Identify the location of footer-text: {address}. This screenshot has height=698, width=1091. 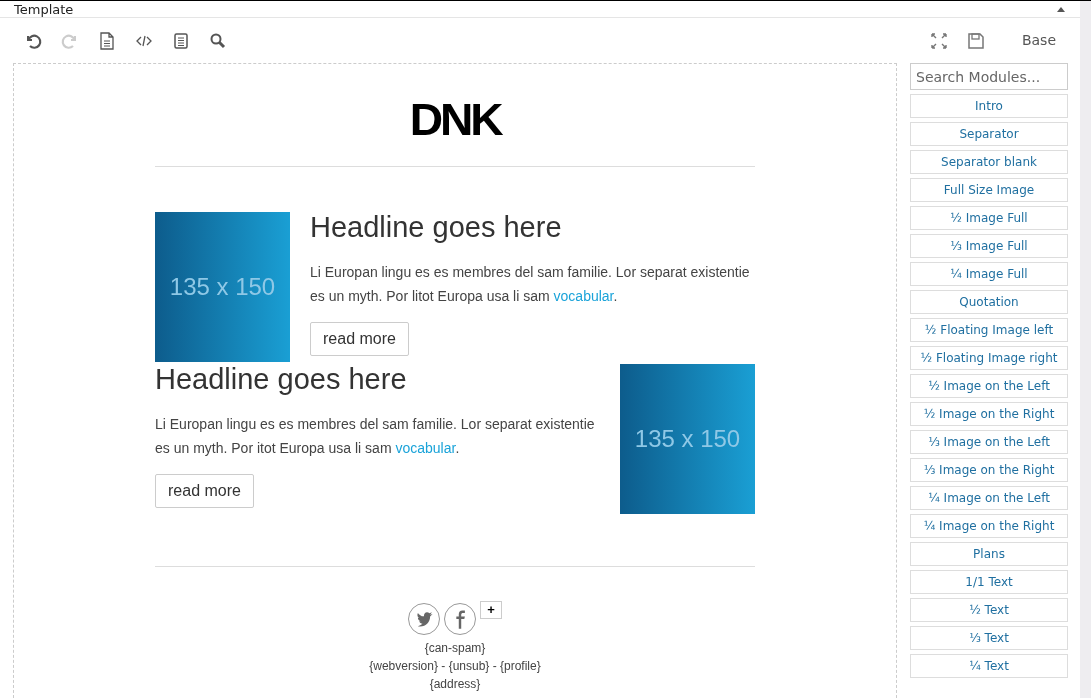
(455, 684).